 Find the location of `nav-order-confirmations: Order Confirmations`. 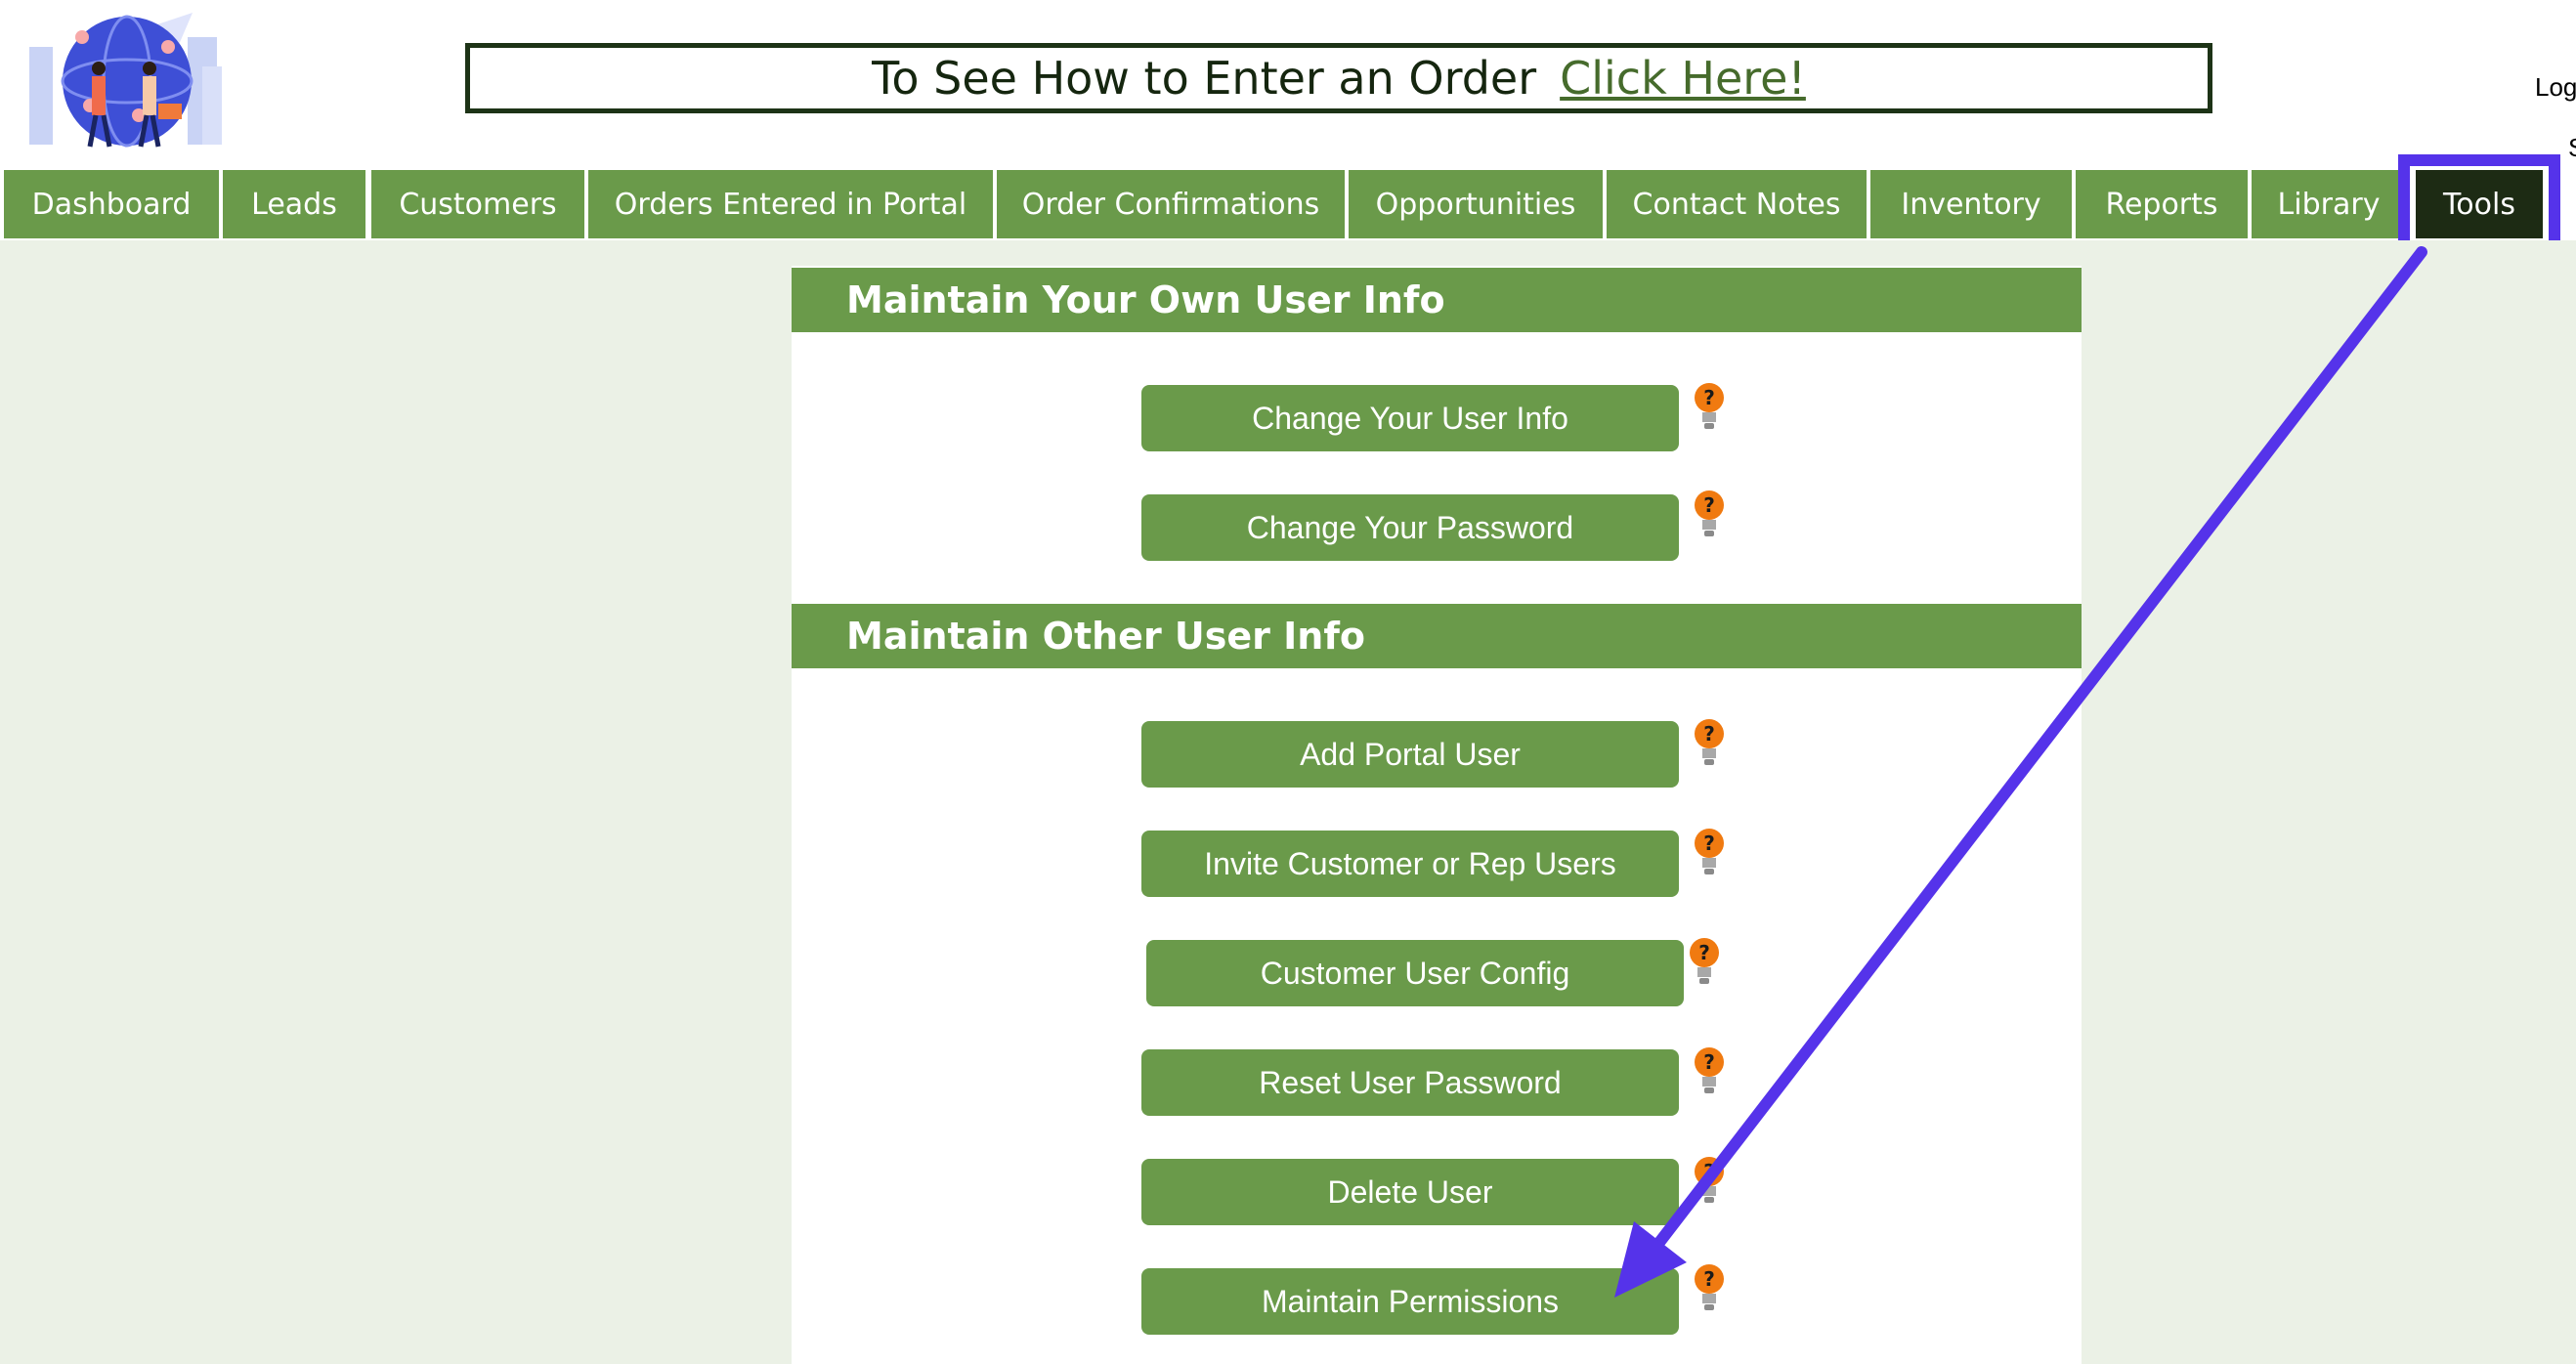

nav-order-confirmations: Order Confirmations is located at coordinates (1171, 204).